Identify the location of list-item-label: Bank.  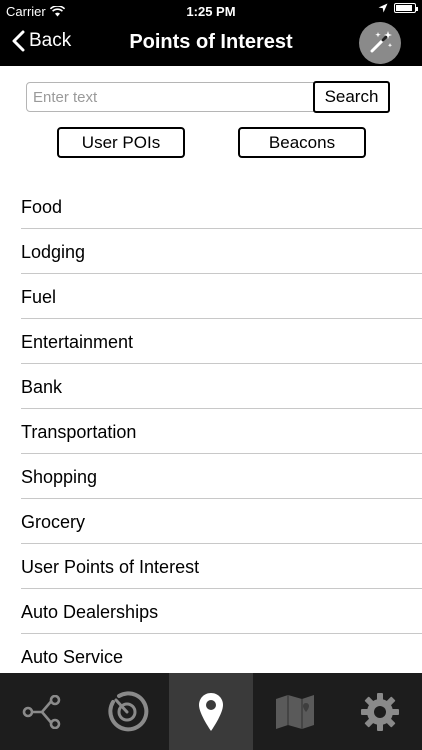
(42, 387).